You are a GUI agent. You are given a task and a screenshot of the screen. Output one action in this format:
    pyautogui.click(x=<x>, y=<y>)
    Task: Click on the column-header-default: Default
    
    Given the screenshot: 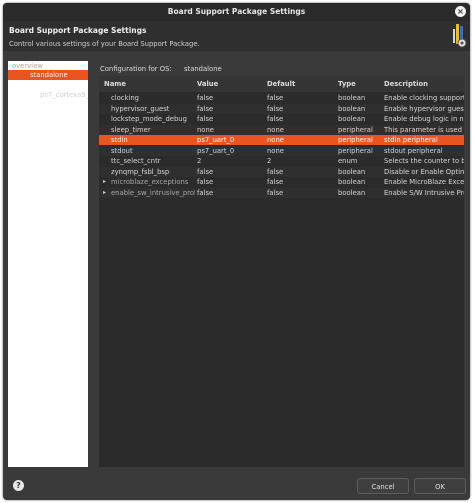 What is the action you would take?
    pyautogui.click(x=281, y=84)
    